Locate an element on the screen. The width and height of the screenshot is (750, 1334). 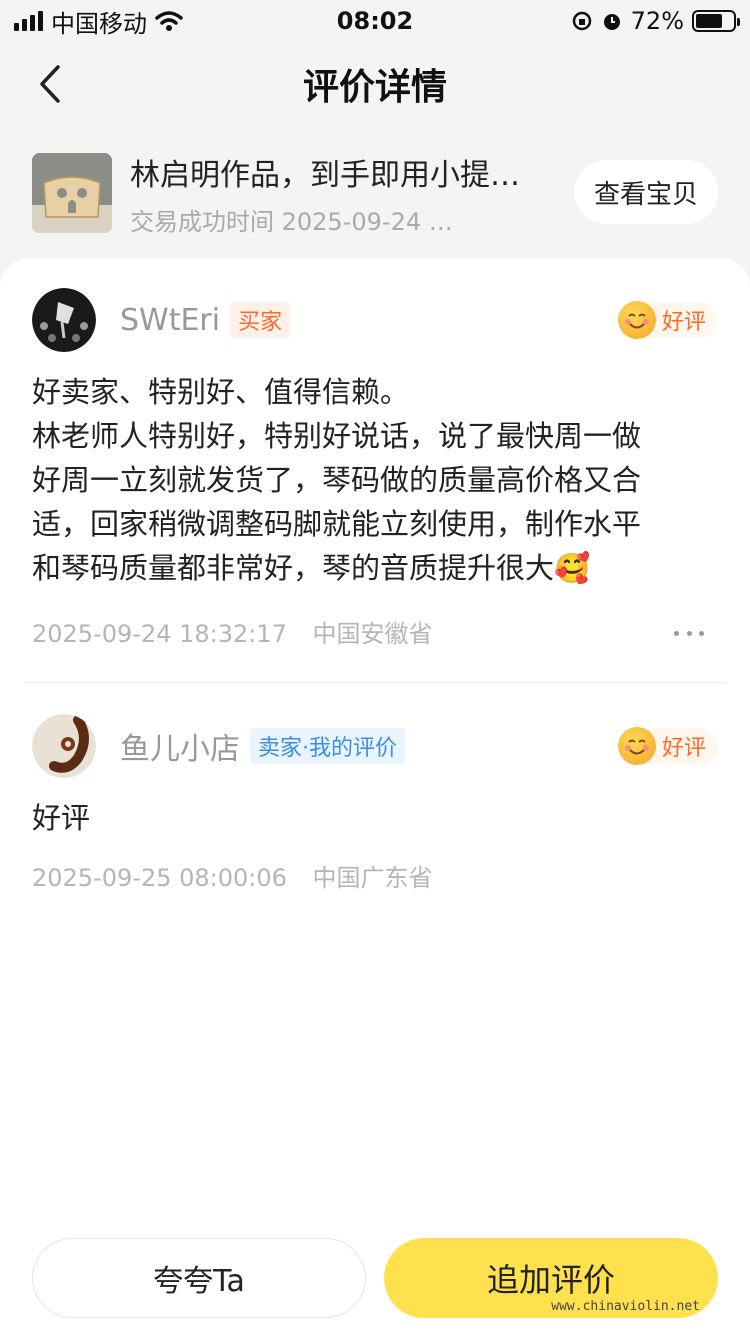
user-line: SWtEri 买家 is located at coordinates (205, 320).